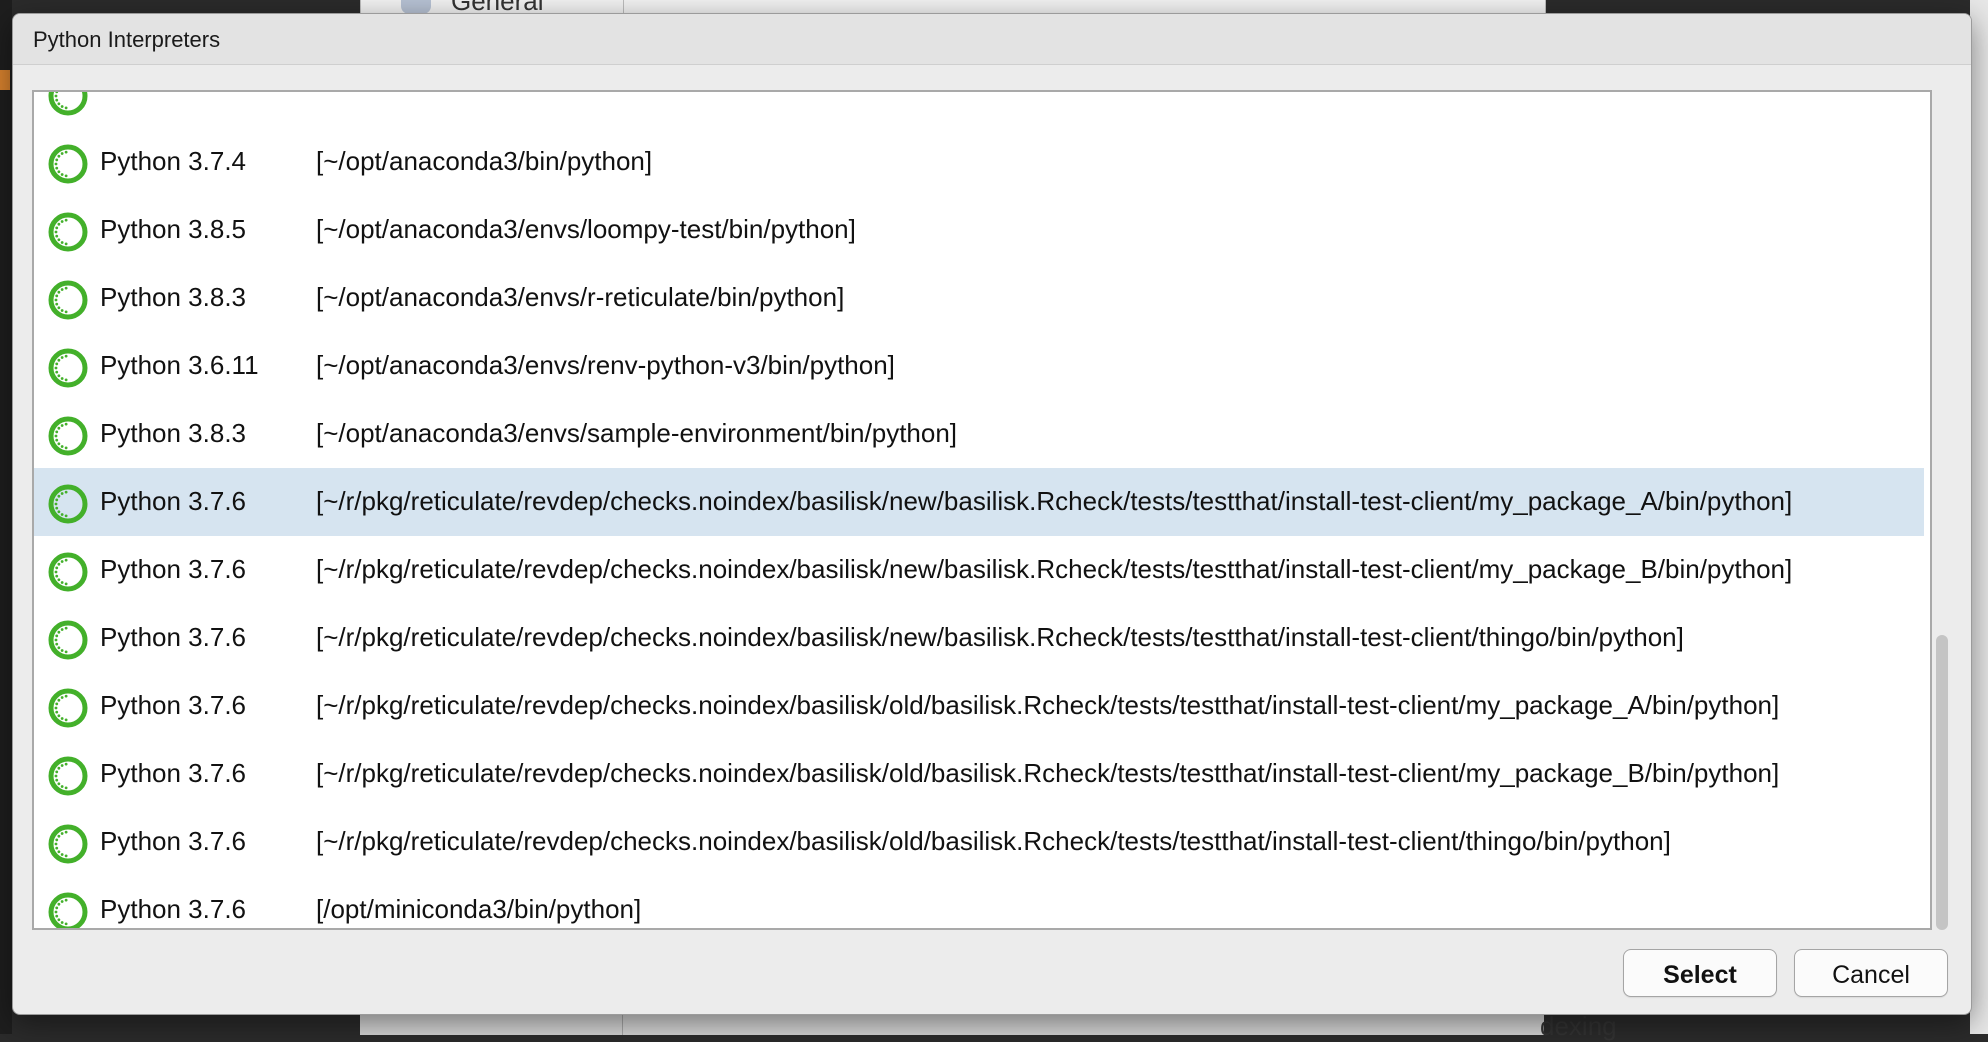 This screenshot has width=1988, height=1042. What do you see at coordinates (979, 162) in the screenshot?
I see `interpreter-row: Python 3.7.4 [~/opt/anaconda3/bin/python]` at bounding box center [979, 162].